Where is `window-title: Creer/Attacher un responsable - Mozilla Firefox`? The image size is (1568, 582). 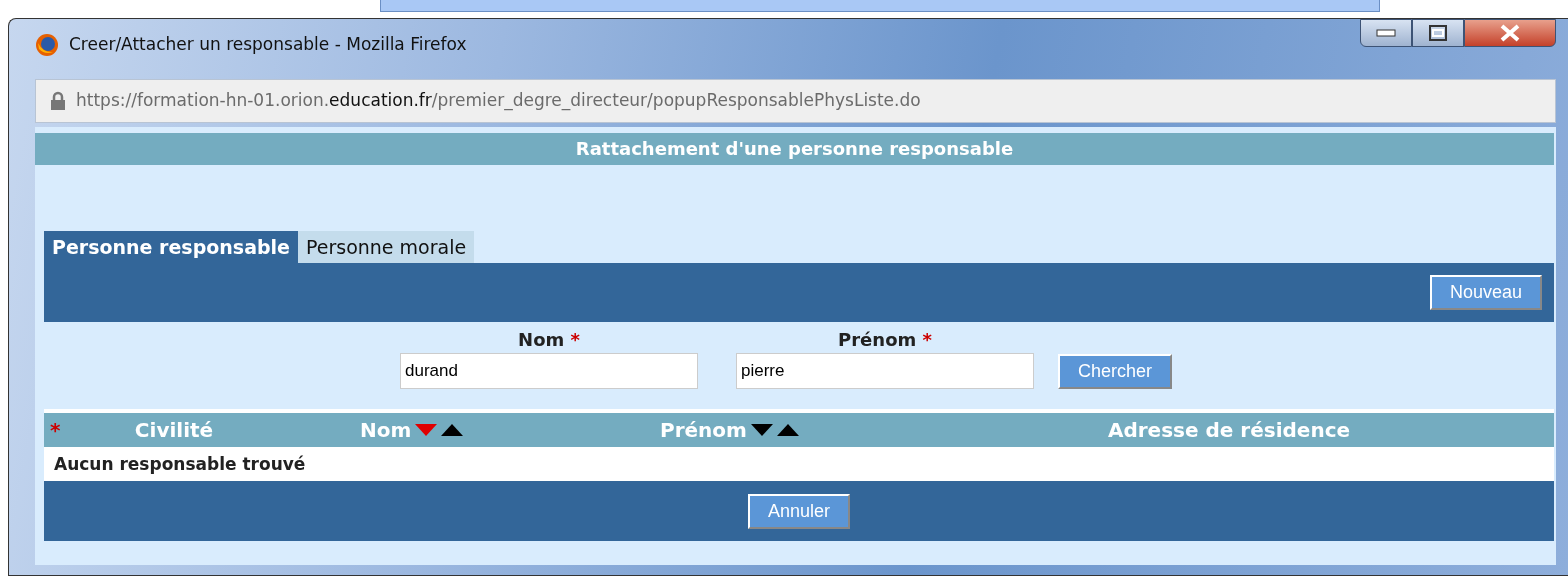 window-title: Creer/Attacher un responsable - Mozilla Firefox is located at coordinates (268, 45).